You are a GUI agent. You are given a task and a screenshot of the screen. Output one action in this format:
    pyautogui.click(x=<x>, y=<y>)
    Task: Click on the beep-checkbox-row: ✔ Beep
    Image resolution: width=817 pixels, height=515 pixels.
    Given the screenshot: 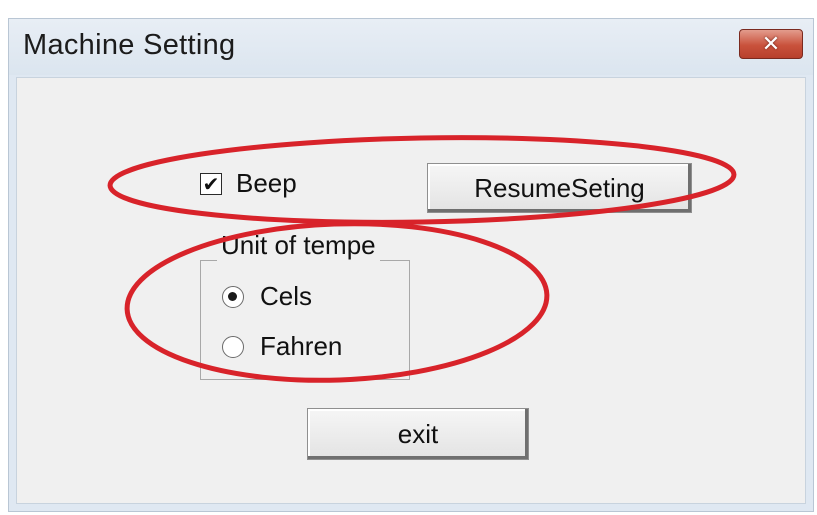 What is the action you would take?
    pyautogui.click(x=248, y=183)
    